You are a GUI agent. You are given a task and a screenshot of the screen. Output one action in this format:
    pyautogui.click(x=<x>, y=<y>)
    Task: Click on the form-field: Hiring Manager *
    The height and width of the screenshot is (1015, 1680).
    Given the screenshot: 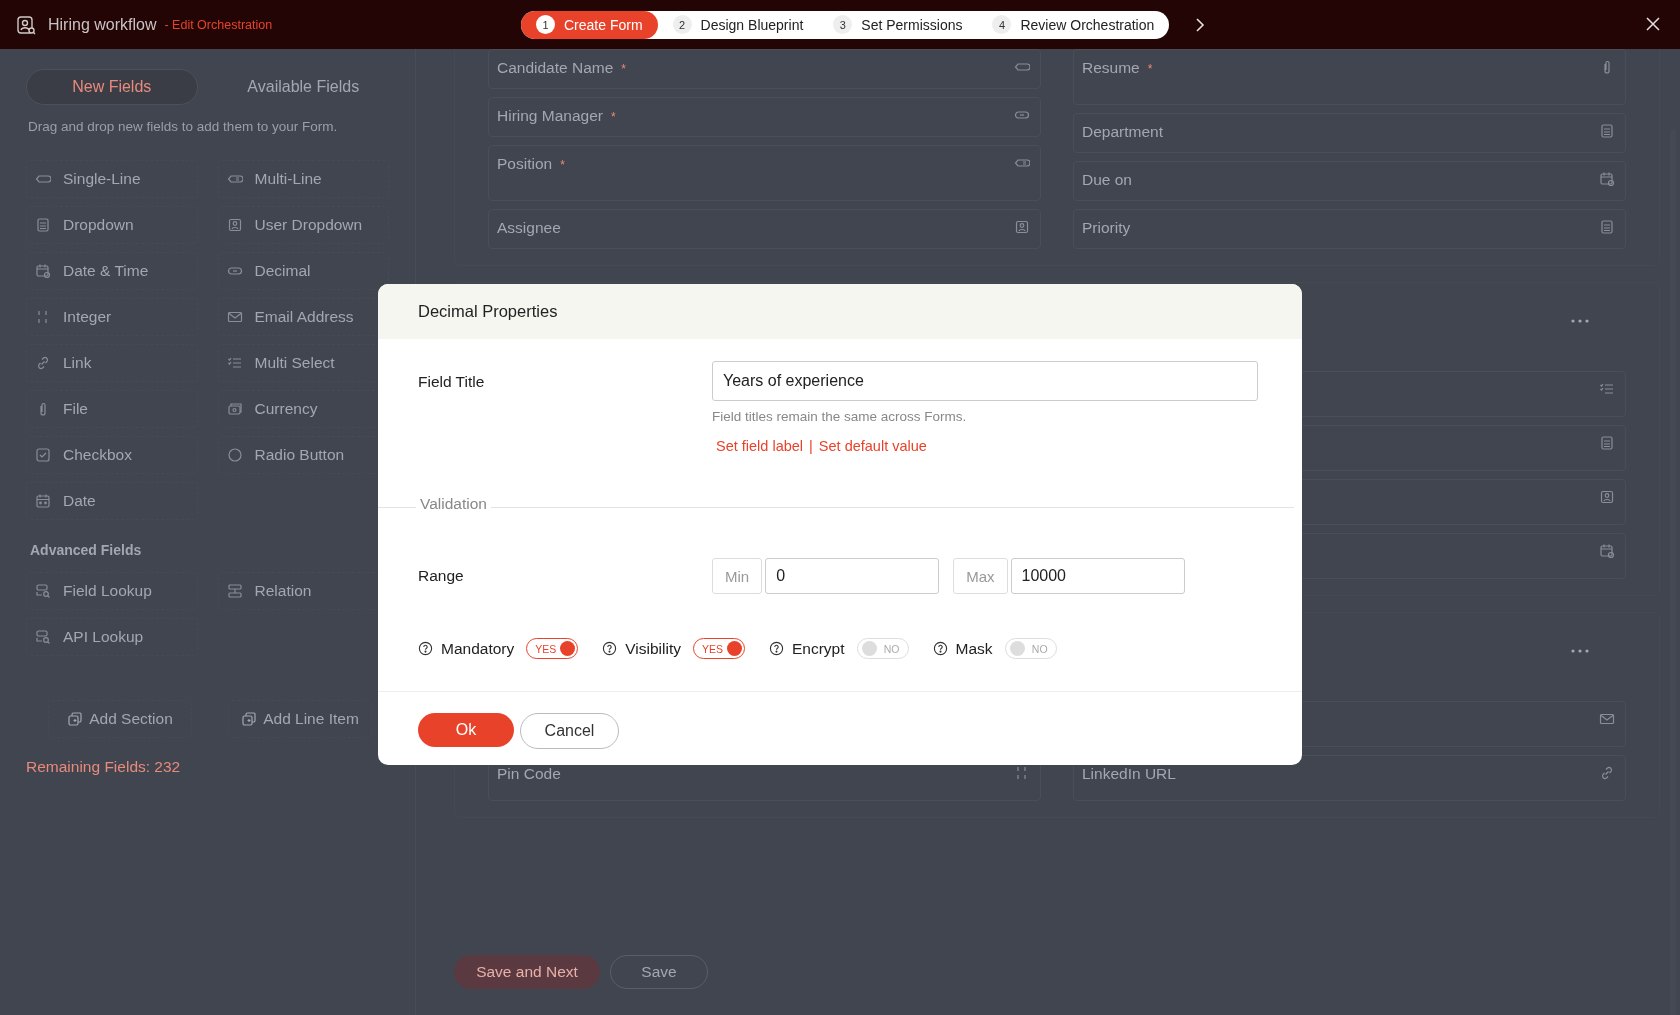 What is the action you would take?
    pyautogui.click(x=764, y=117)
    